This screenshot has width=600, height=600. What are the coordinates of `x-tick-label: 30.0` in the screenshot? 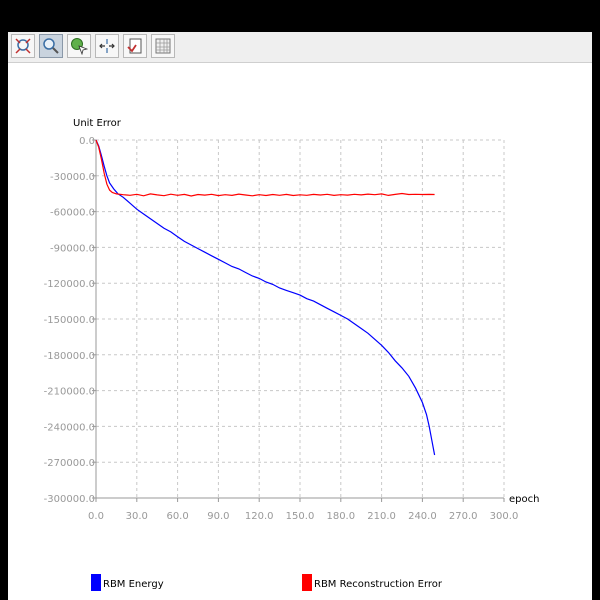 It's located at (137, 516).